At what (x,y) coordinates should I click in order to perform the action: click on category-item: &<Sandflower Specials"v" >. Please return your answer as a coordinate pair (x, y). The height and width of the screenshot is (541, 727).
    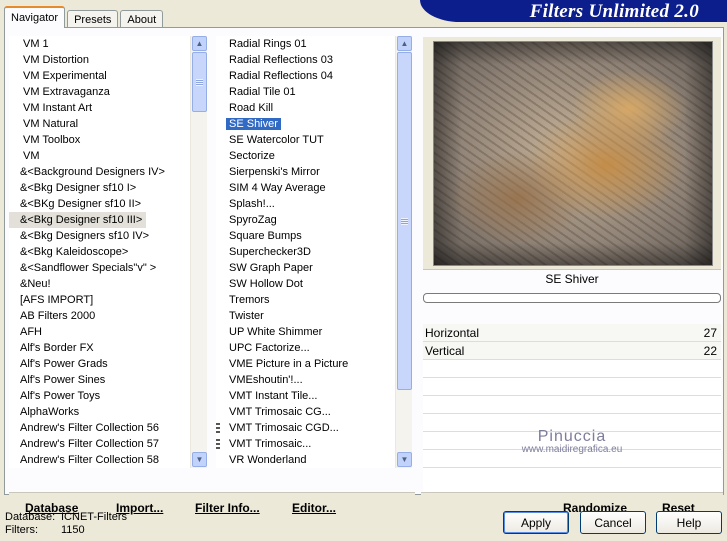
    Looking at the image, I should click on (101, 268).